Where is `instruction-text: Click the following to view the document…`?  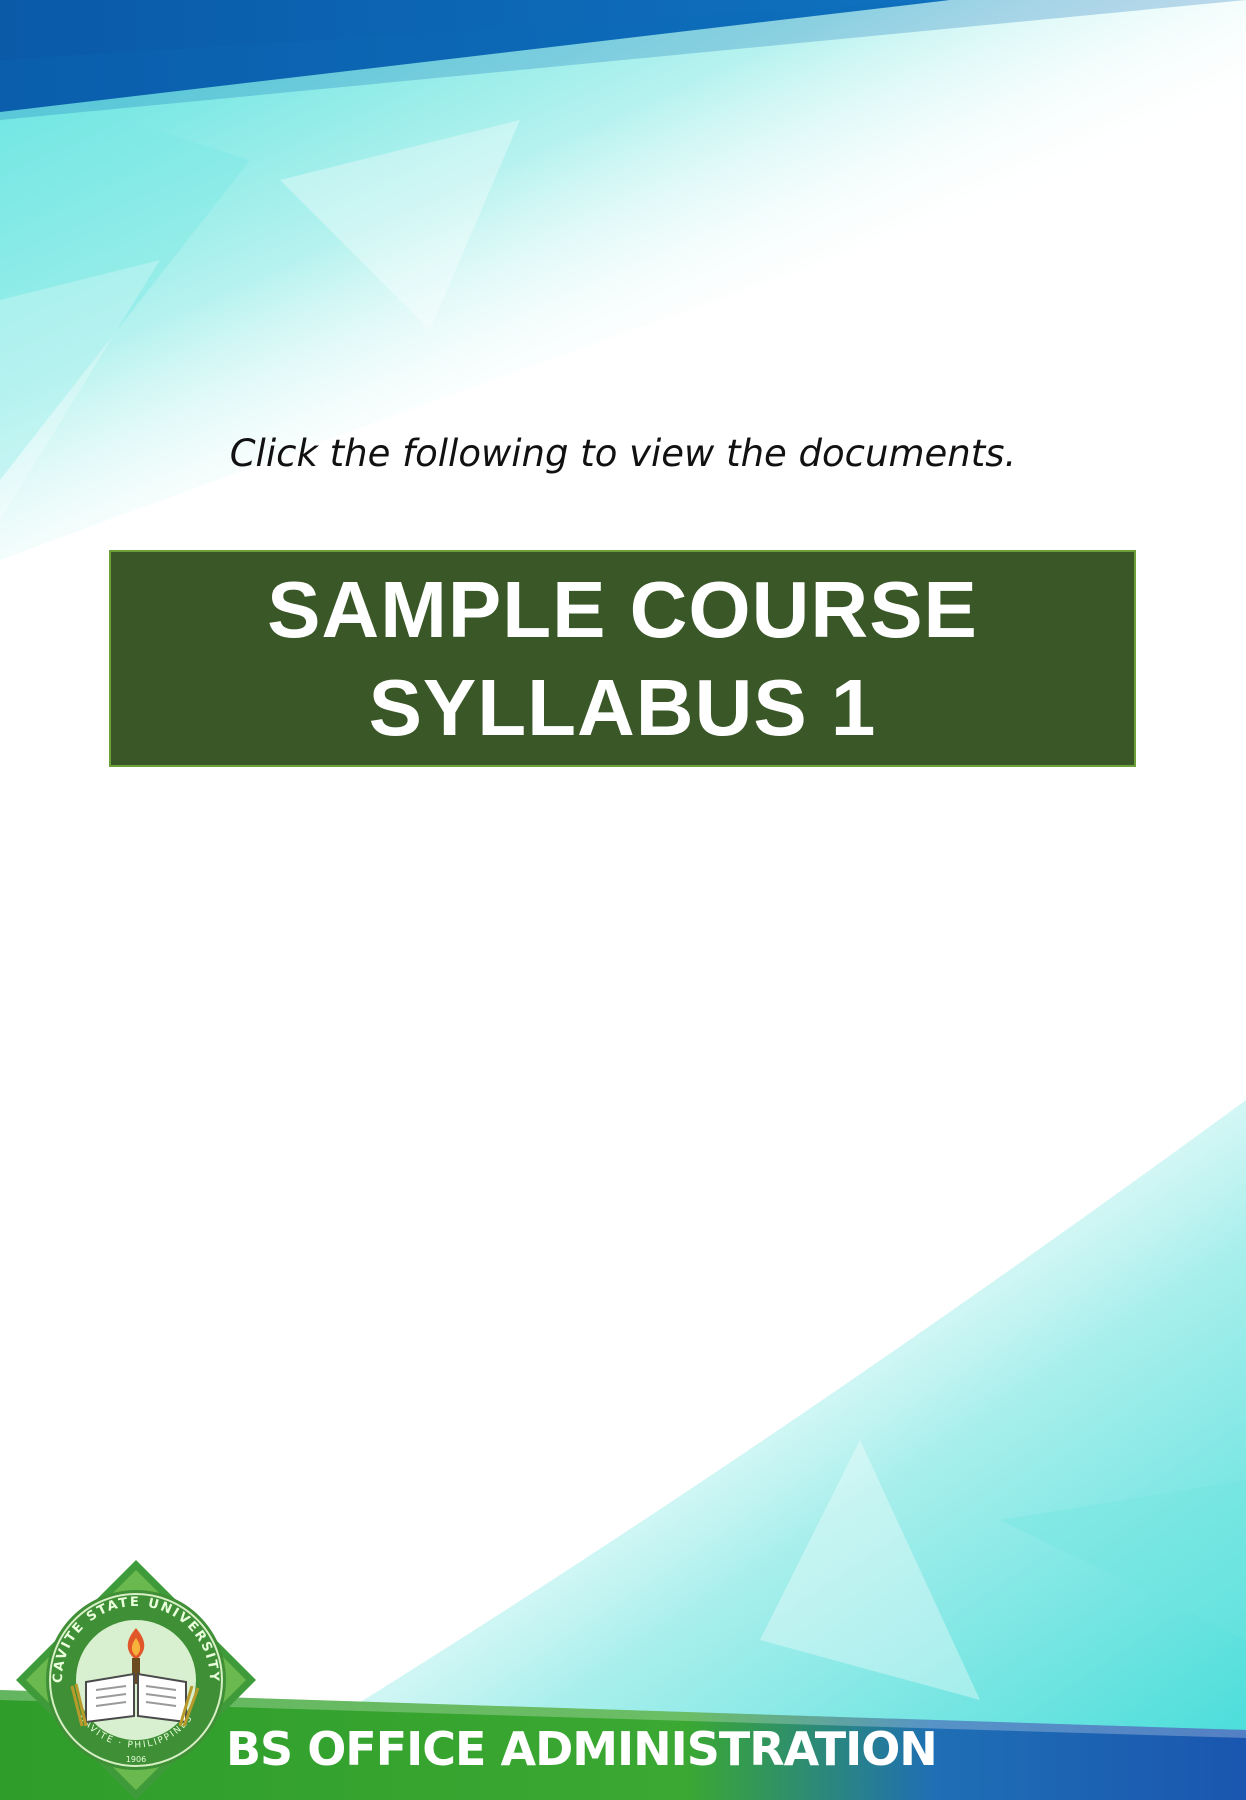 instruction-text: Click the following to view the document… is located at coordinates (623, 453).